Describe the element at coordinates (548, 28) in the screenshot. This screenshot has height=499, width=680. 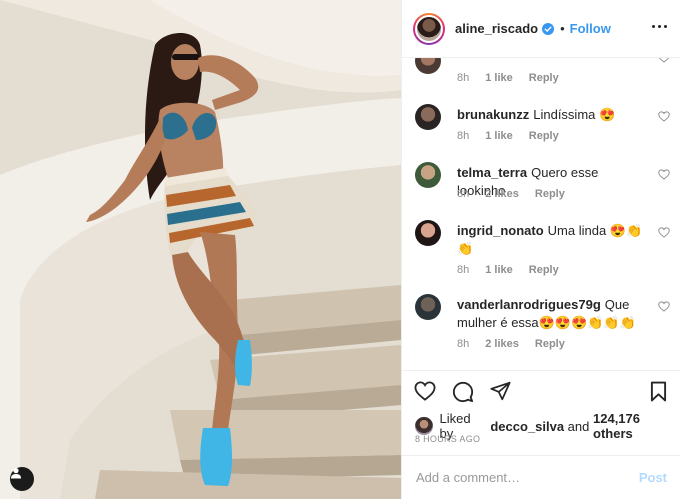
I see `verified-badge-icon` at that location.